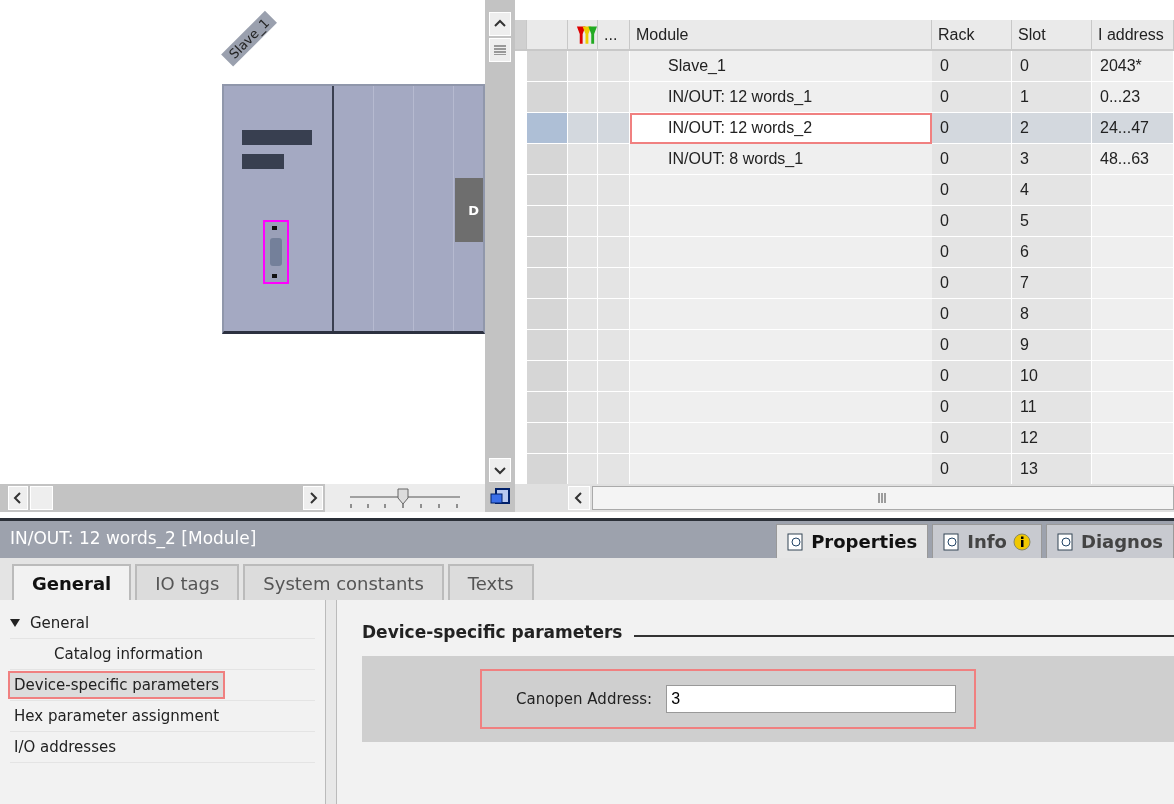  Describe the element at coordinates (1052, 345) in the screenshot. I see `table-cell: 9` at that location.